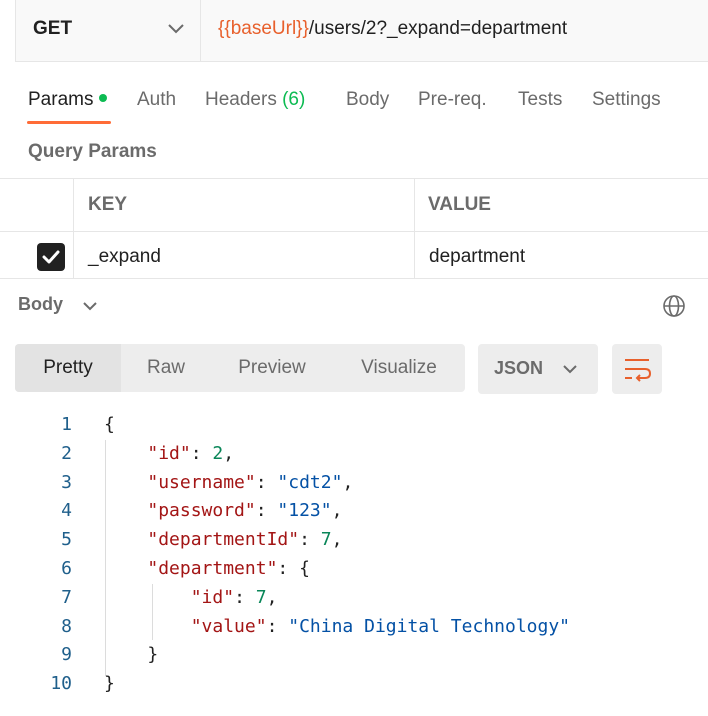 The width and height of the screenshot is (708, 716). Describe the element at coordinates (477, 257) in the screenshot. I see `param-value-cell: department` at that location.